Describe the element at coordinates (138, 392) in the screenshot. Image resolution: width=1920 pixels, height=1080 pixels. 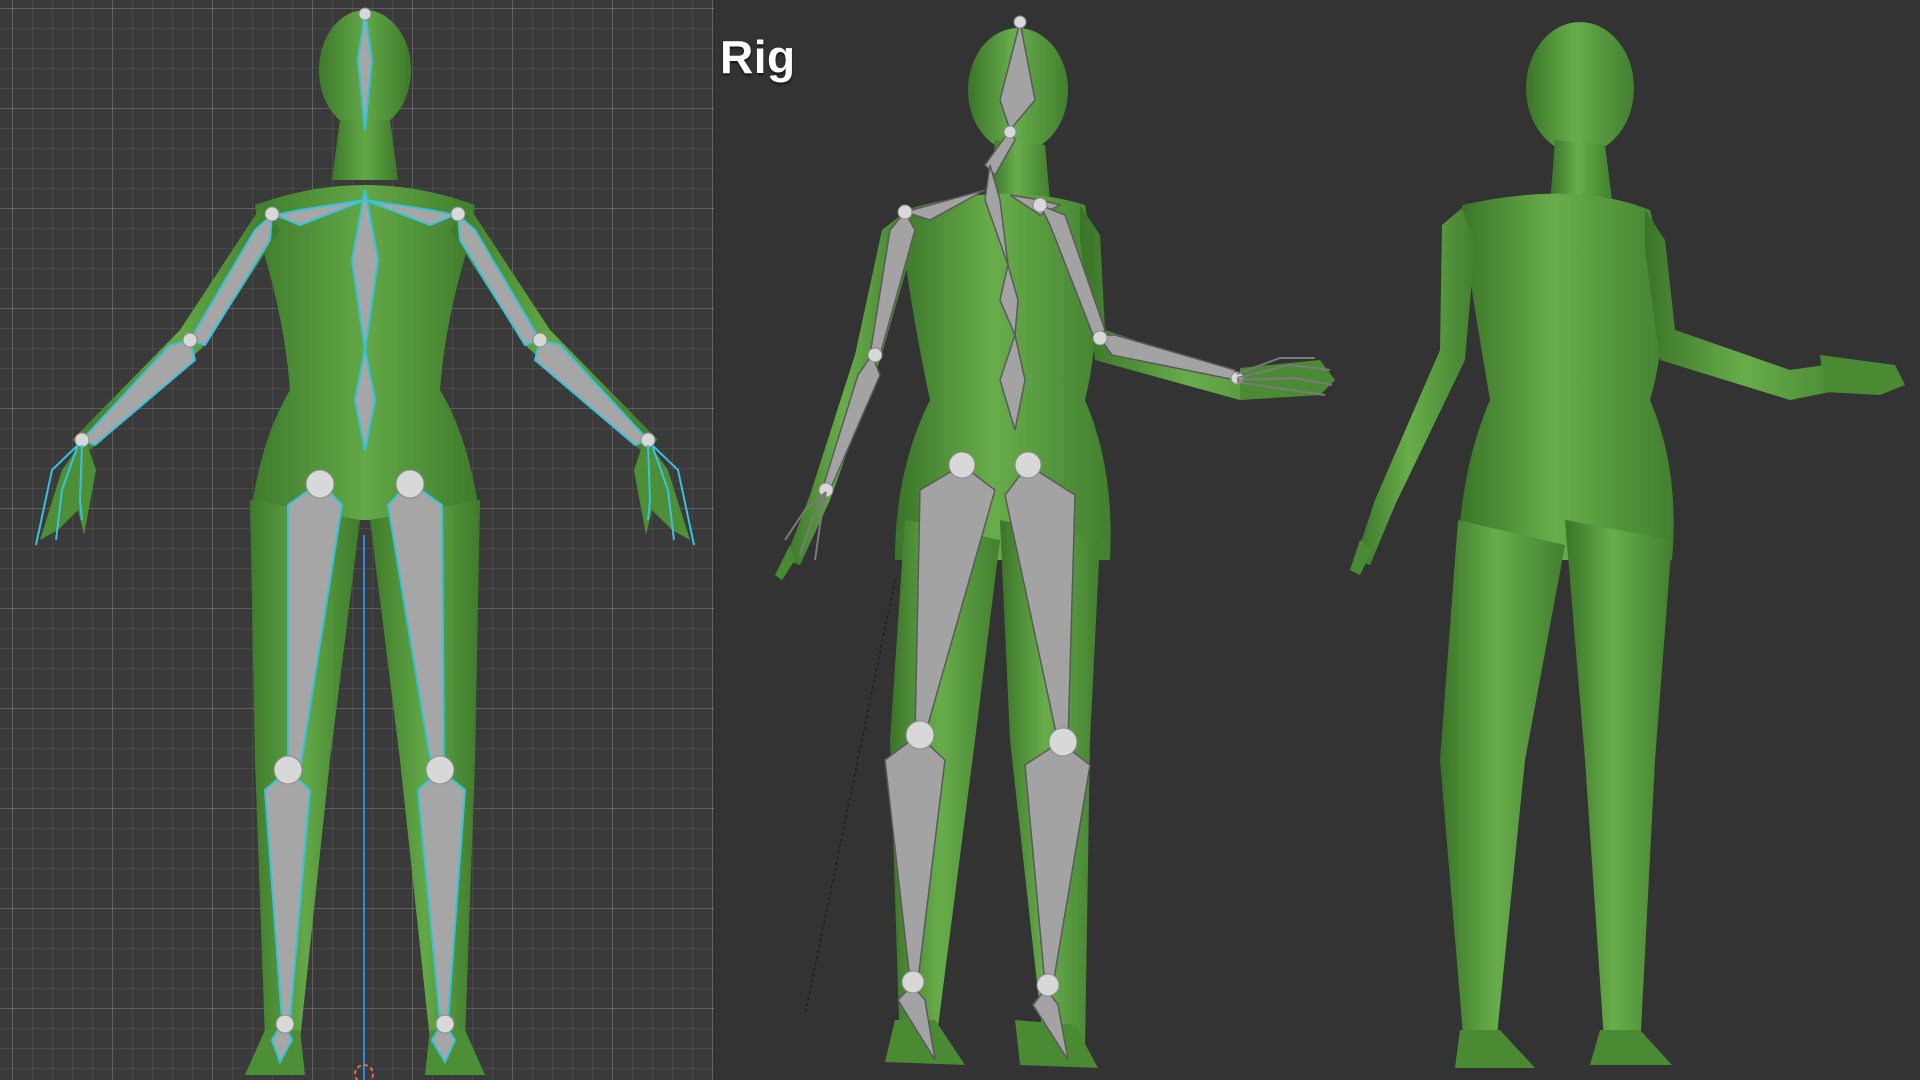
I see `bone-forearm-left` at that location.